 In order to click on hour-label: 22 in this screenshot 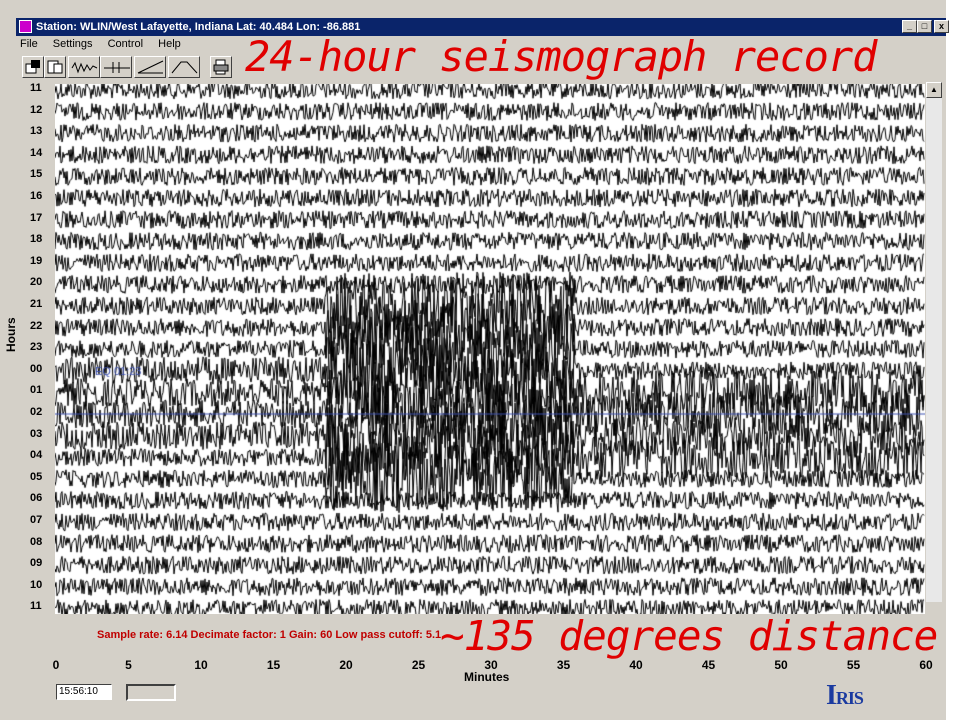, I will do `click(36, 325)`.